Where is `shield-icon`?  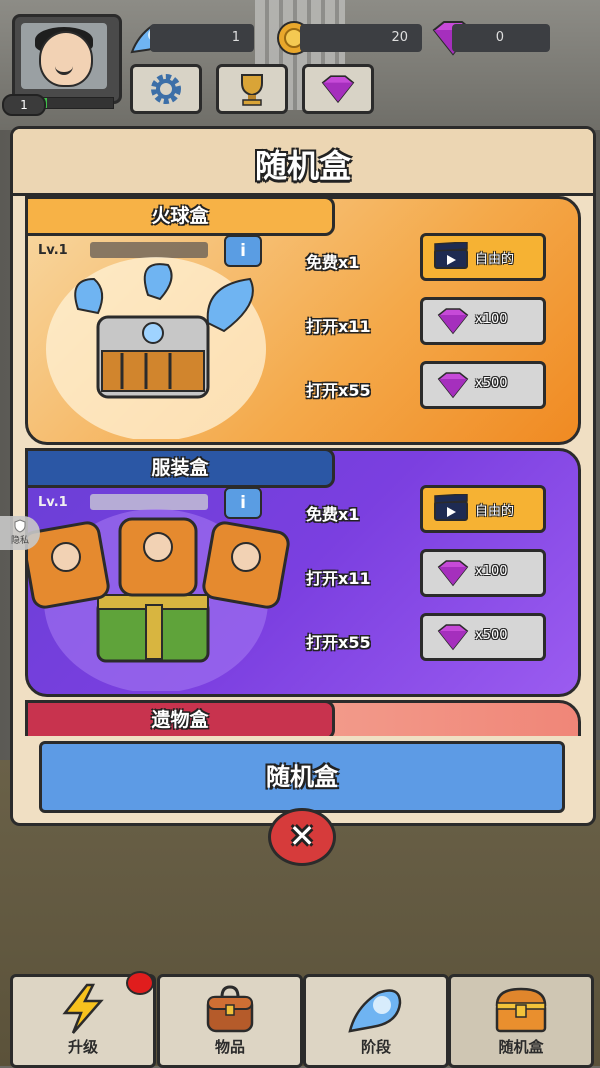 shield-icon is located at coordinates (20, 526).